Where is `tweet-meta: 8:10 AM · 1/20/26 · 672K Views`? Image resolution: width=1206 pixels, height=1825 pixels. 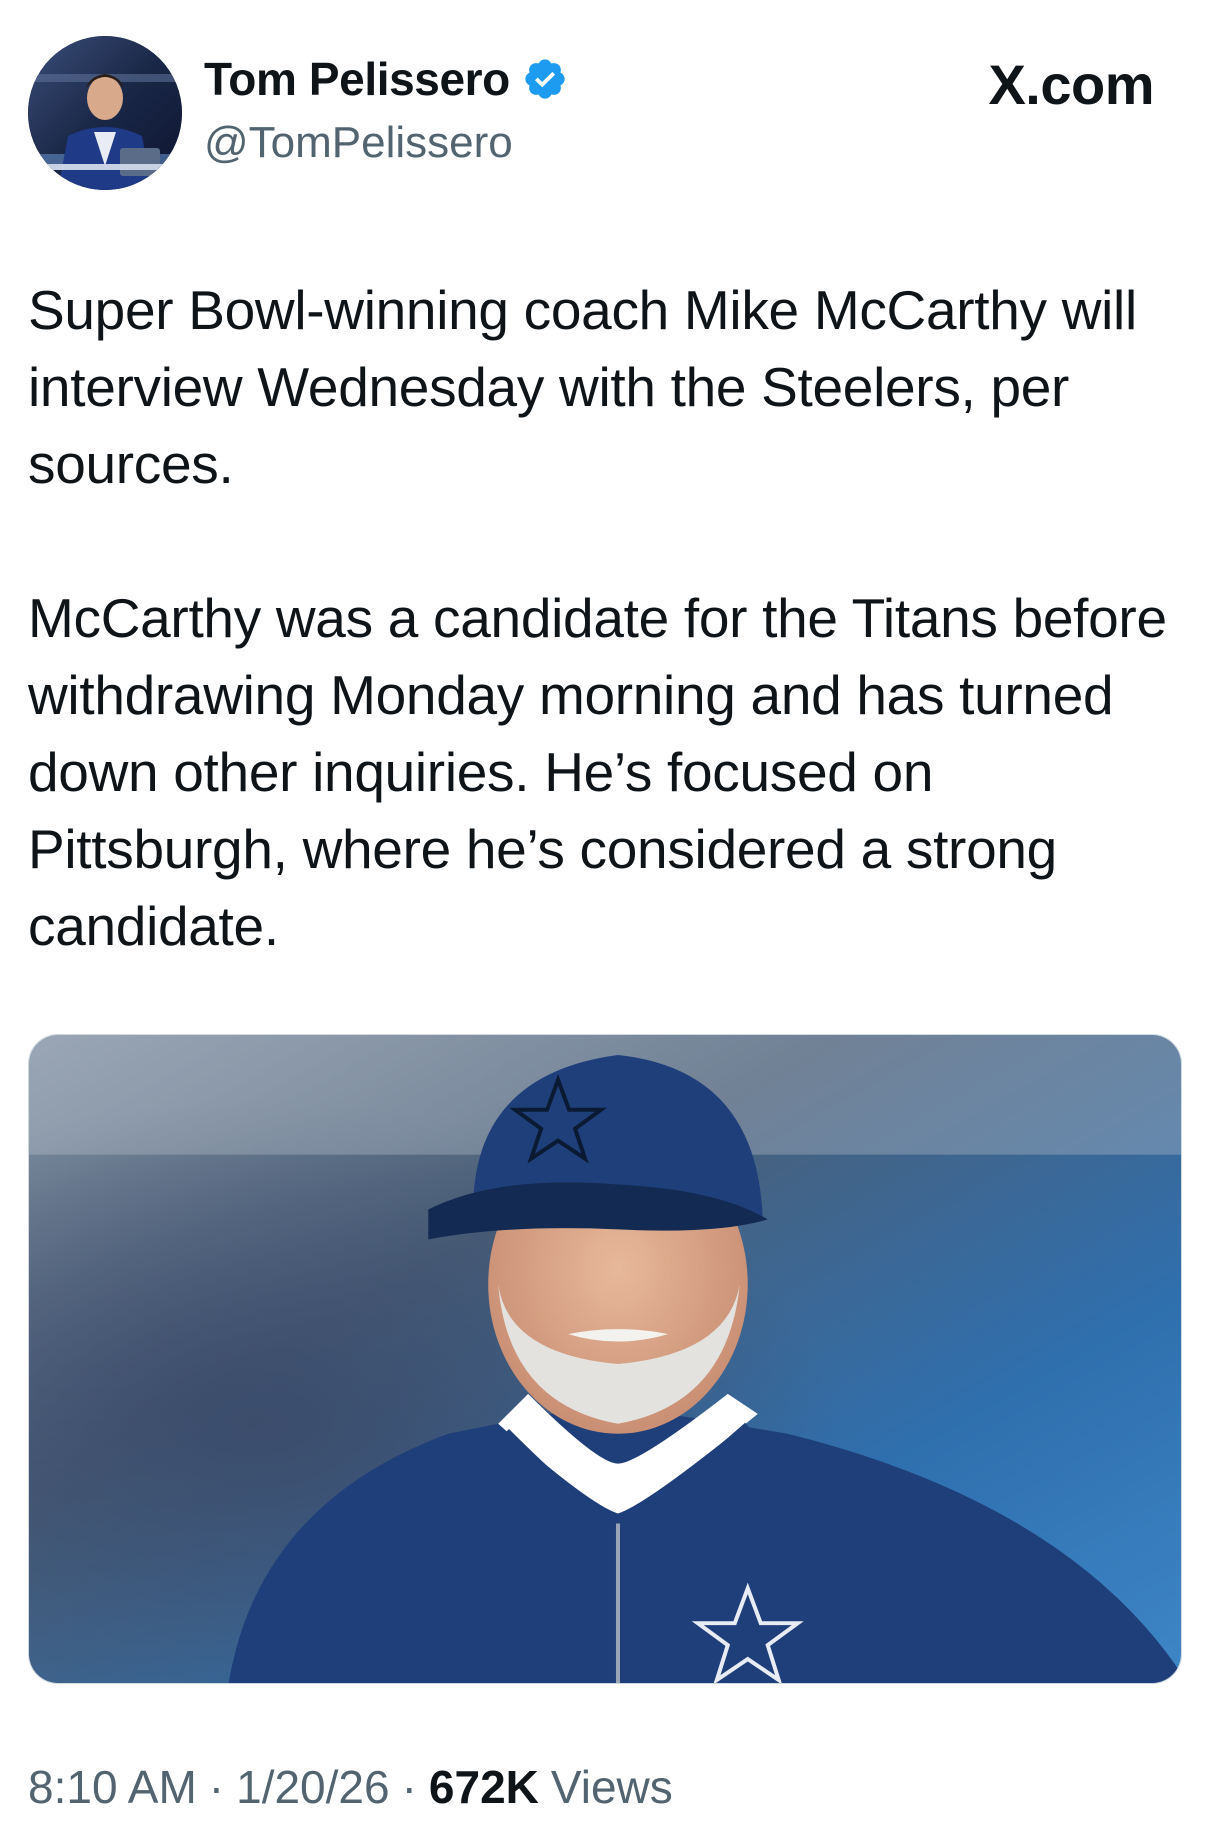 tweet-meta: 8:10 AM · 1/20/26 · 672K Views is located at coordinates (350, 1787).